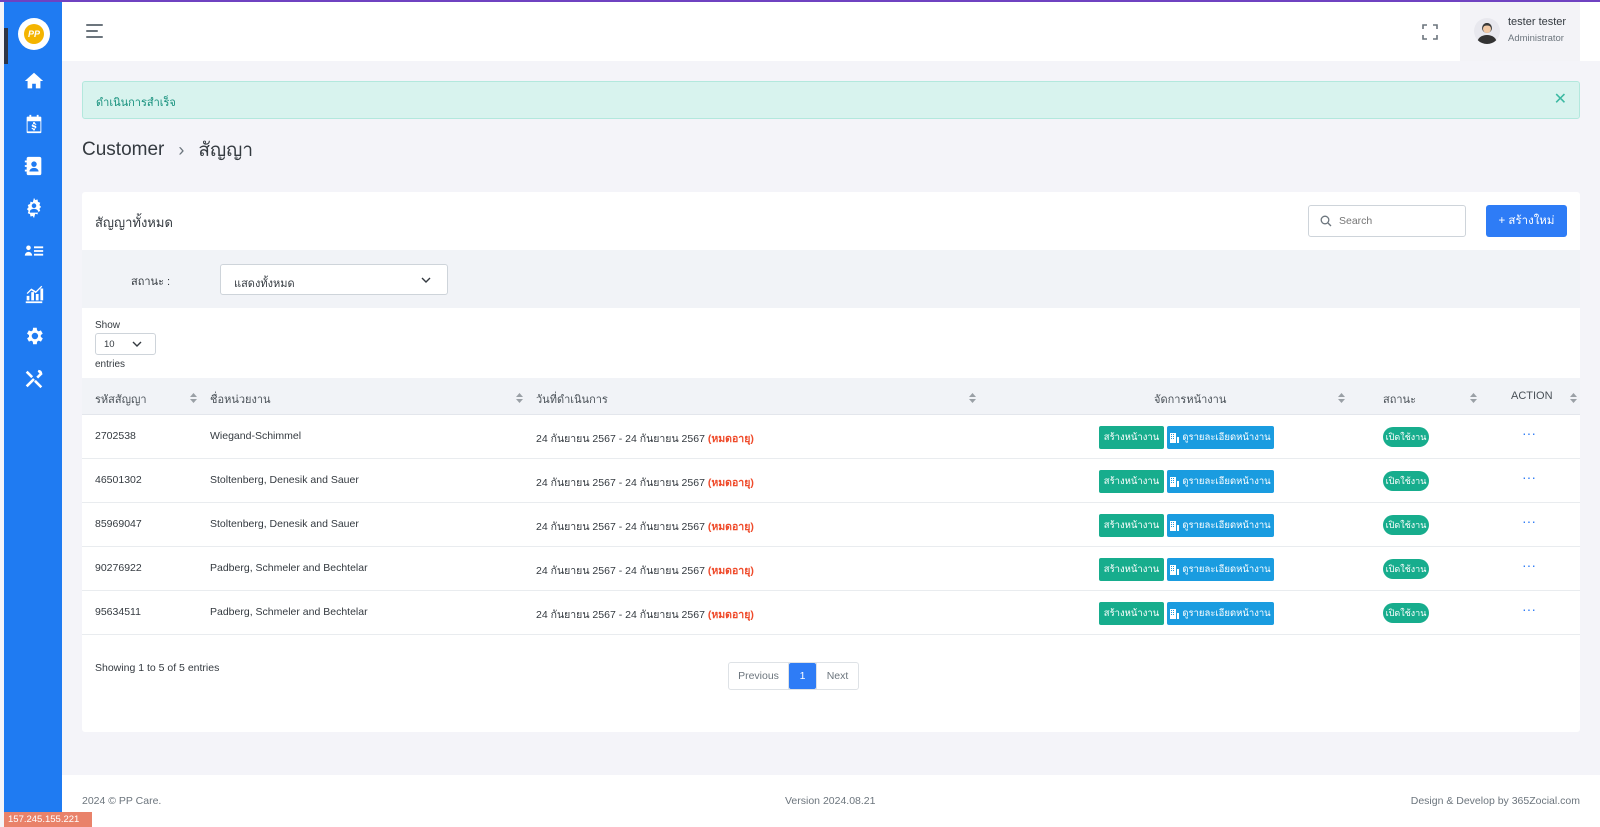 Image resolution: width=1600 pixels, height=827 pixels. I want to click on search-box, so click(1387, 221).